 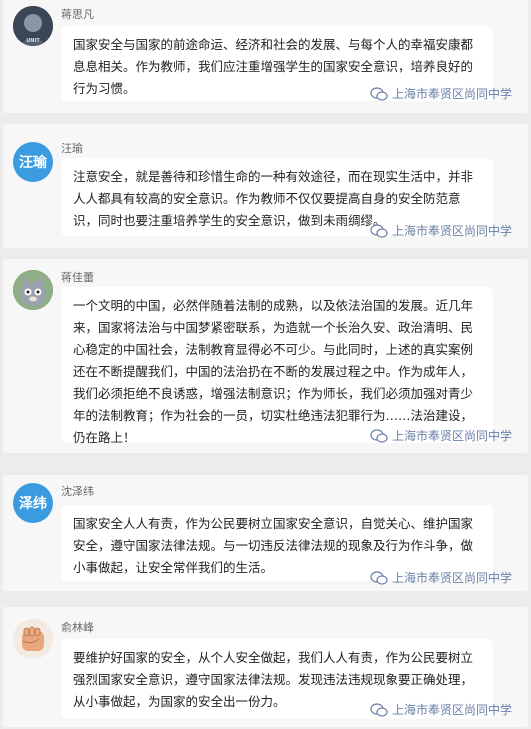 I want to click on avatar-logo-text: UNIT, so click(x=33, y=41).